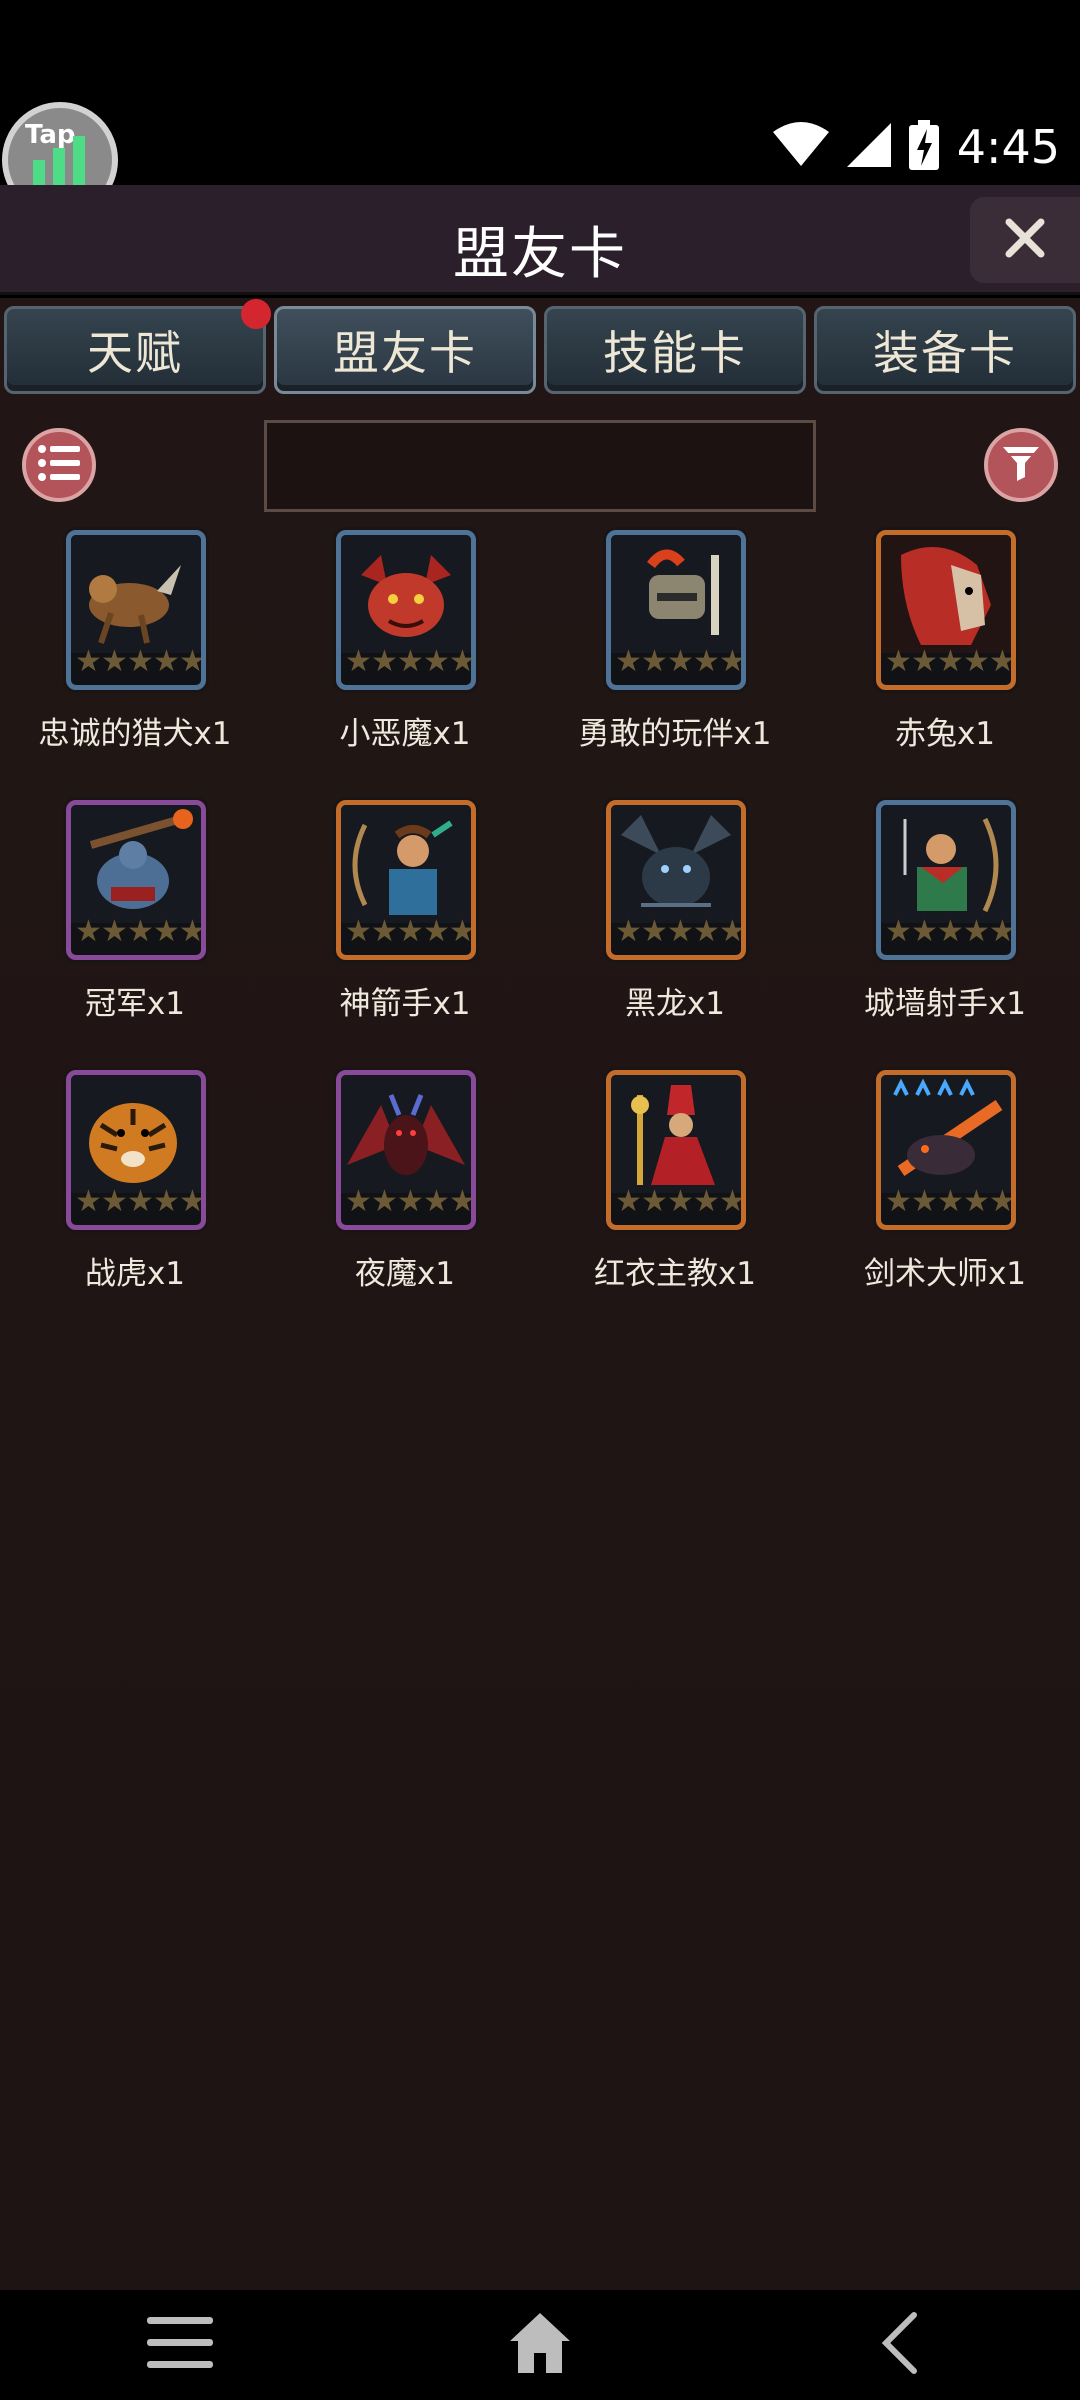 This screenshot has width=1080, height=2400. I want to click on ally-card: ★ ★ ★ ★ ★ 赤兔x1, so click(945, 655).